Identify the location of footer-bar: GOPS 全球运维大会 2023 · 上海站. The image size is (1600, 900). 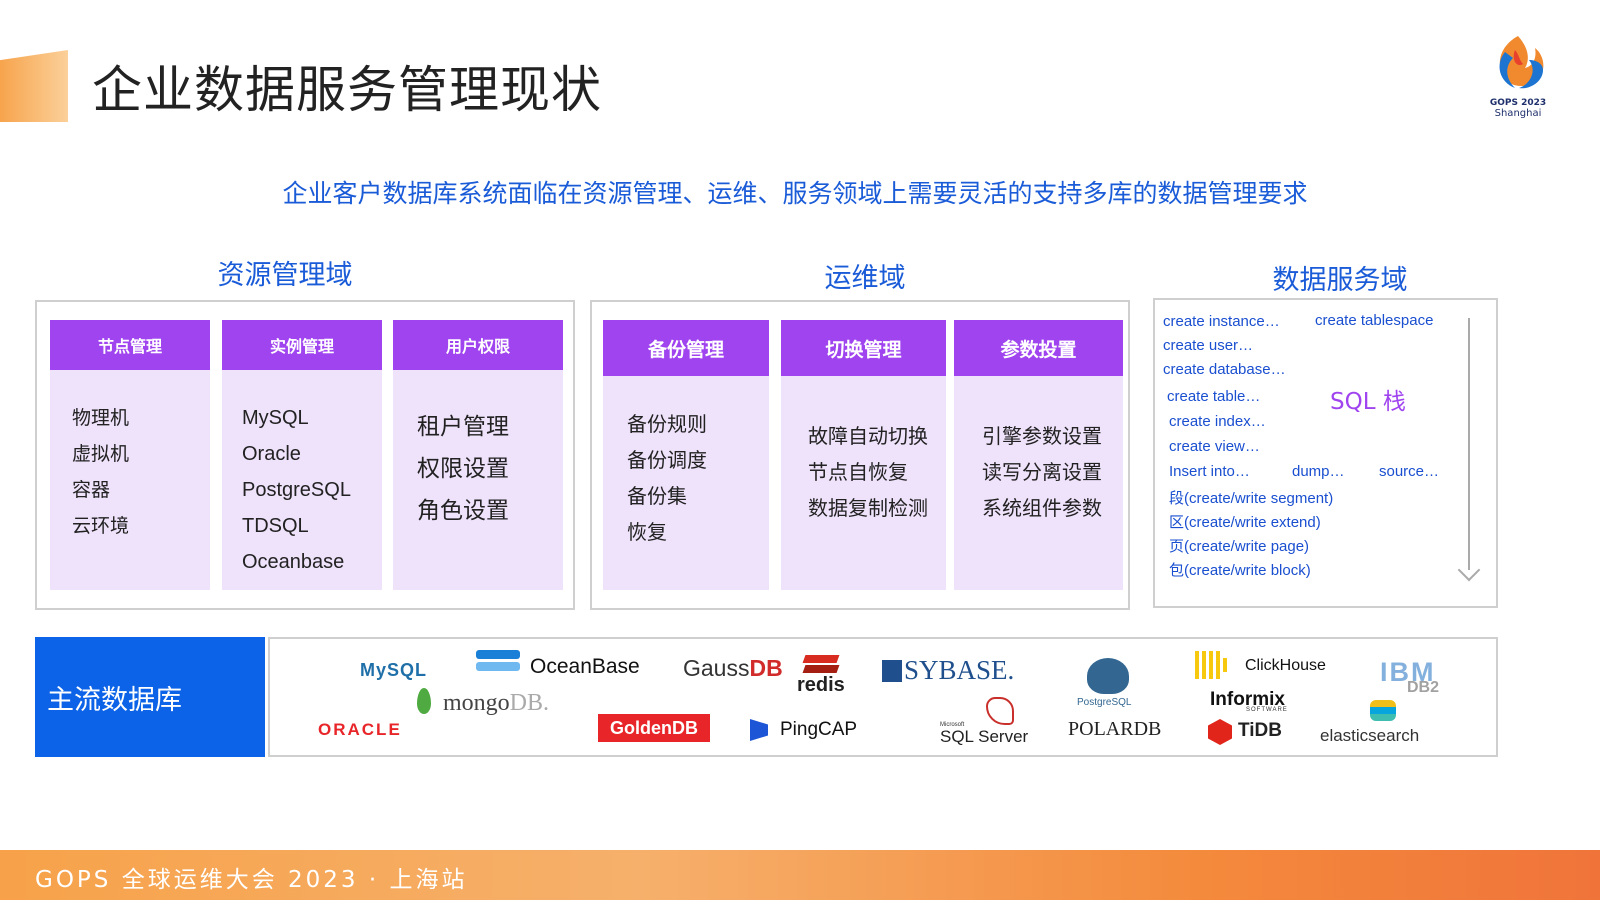
(800, 875).